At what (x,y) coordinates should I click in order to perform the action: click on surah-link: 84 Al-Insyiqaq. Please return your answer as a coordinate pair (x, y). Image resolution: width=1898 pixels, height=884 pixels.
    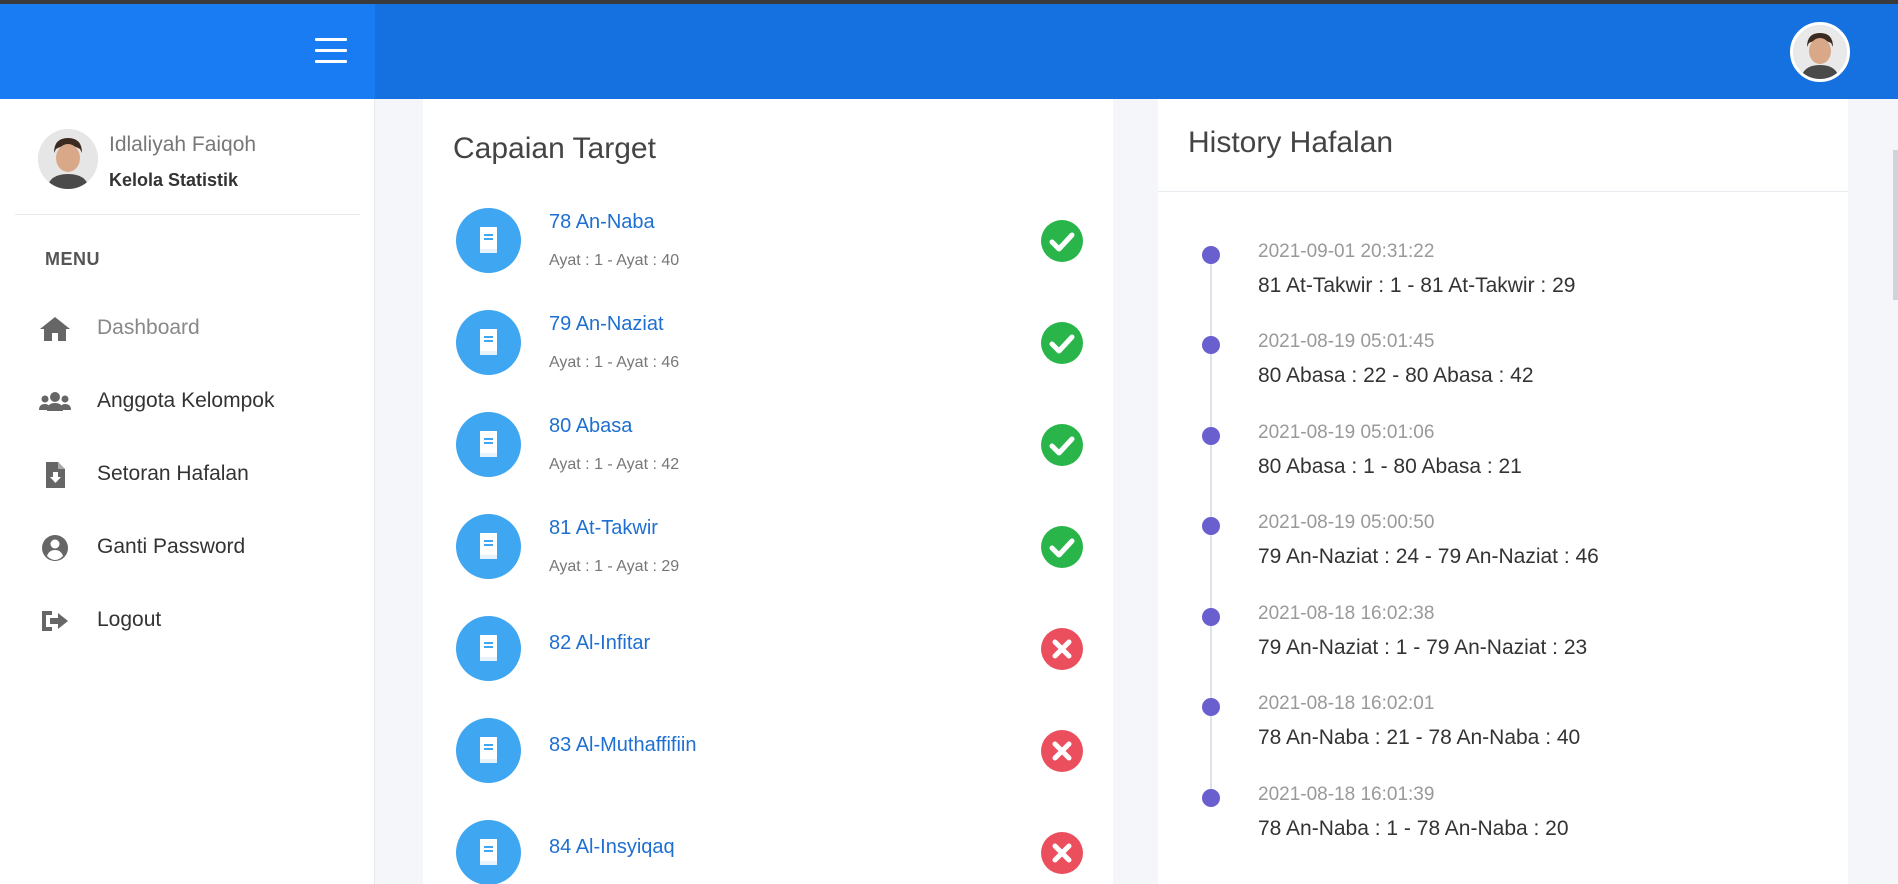
    Looking at the image, I should click on (612, 847).